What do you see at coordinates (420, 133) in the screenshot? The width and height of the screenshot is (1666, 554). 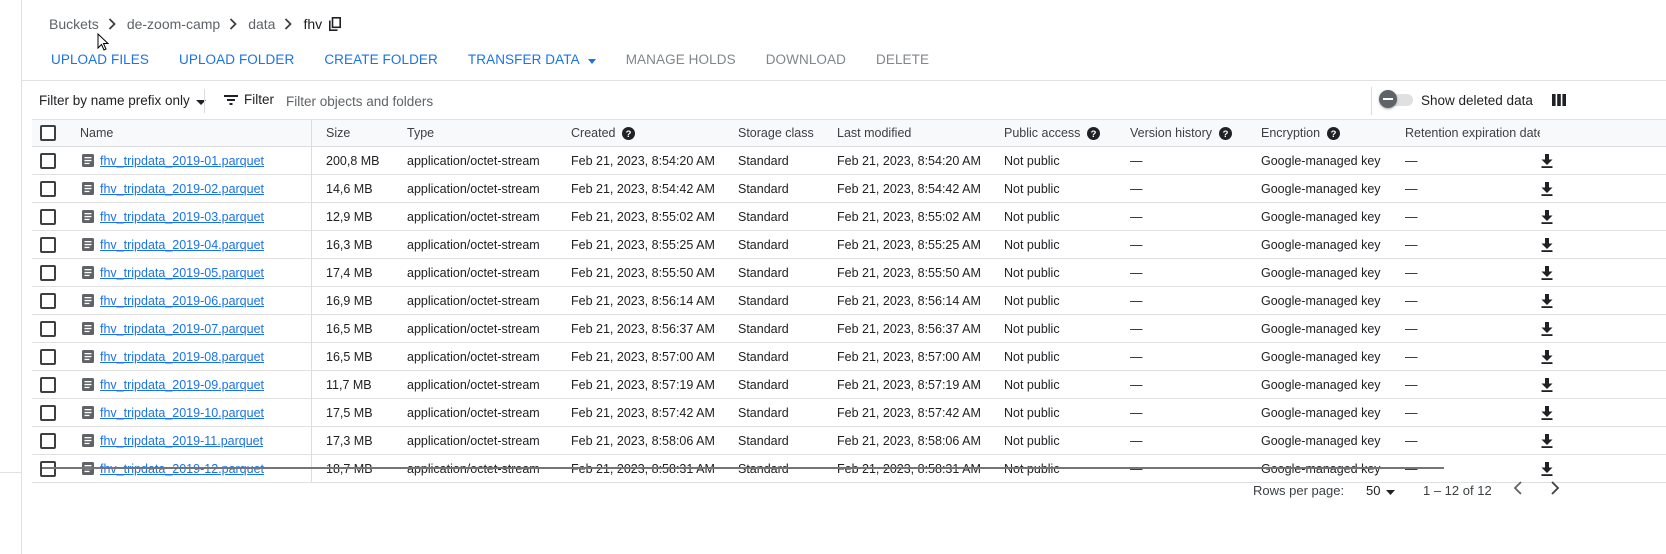 I see `column-header-type: Type` at bounding box center [420, 133].